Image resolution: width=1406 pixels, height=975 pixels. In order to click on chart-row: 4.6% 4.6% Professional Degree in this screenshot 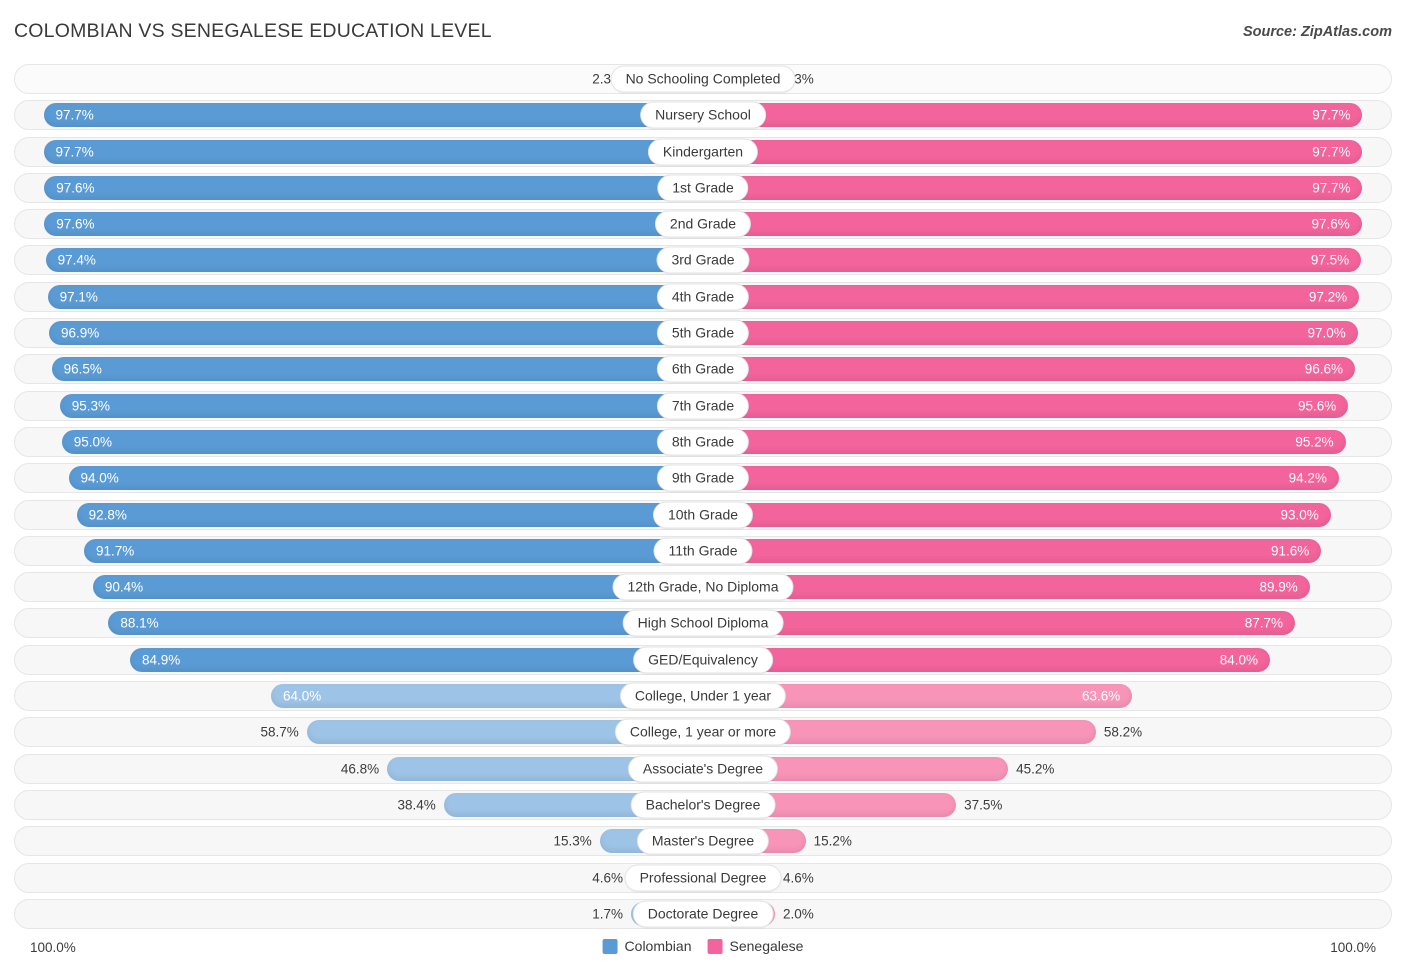, I will do `click(703, 877)`.